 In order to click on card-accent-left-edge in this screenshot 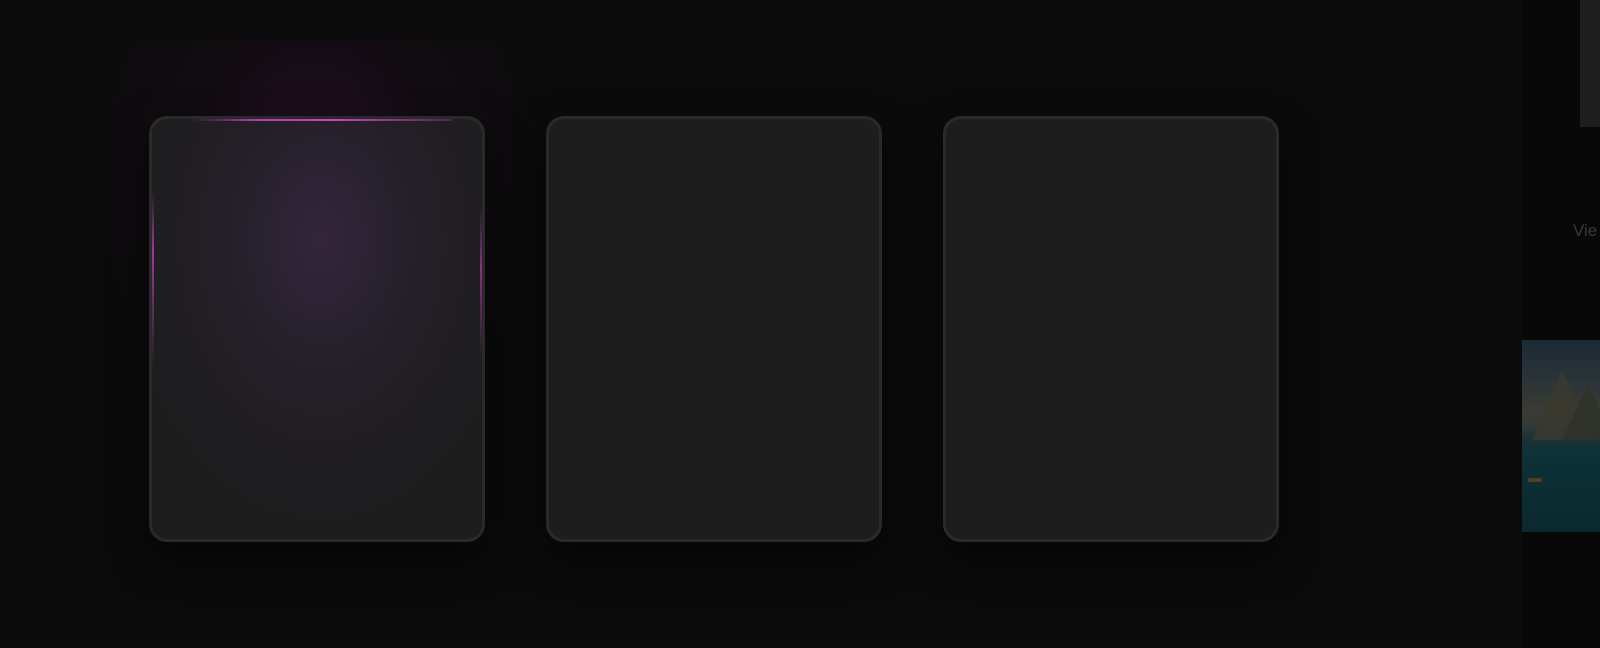, I will do `click(153, 279)`.